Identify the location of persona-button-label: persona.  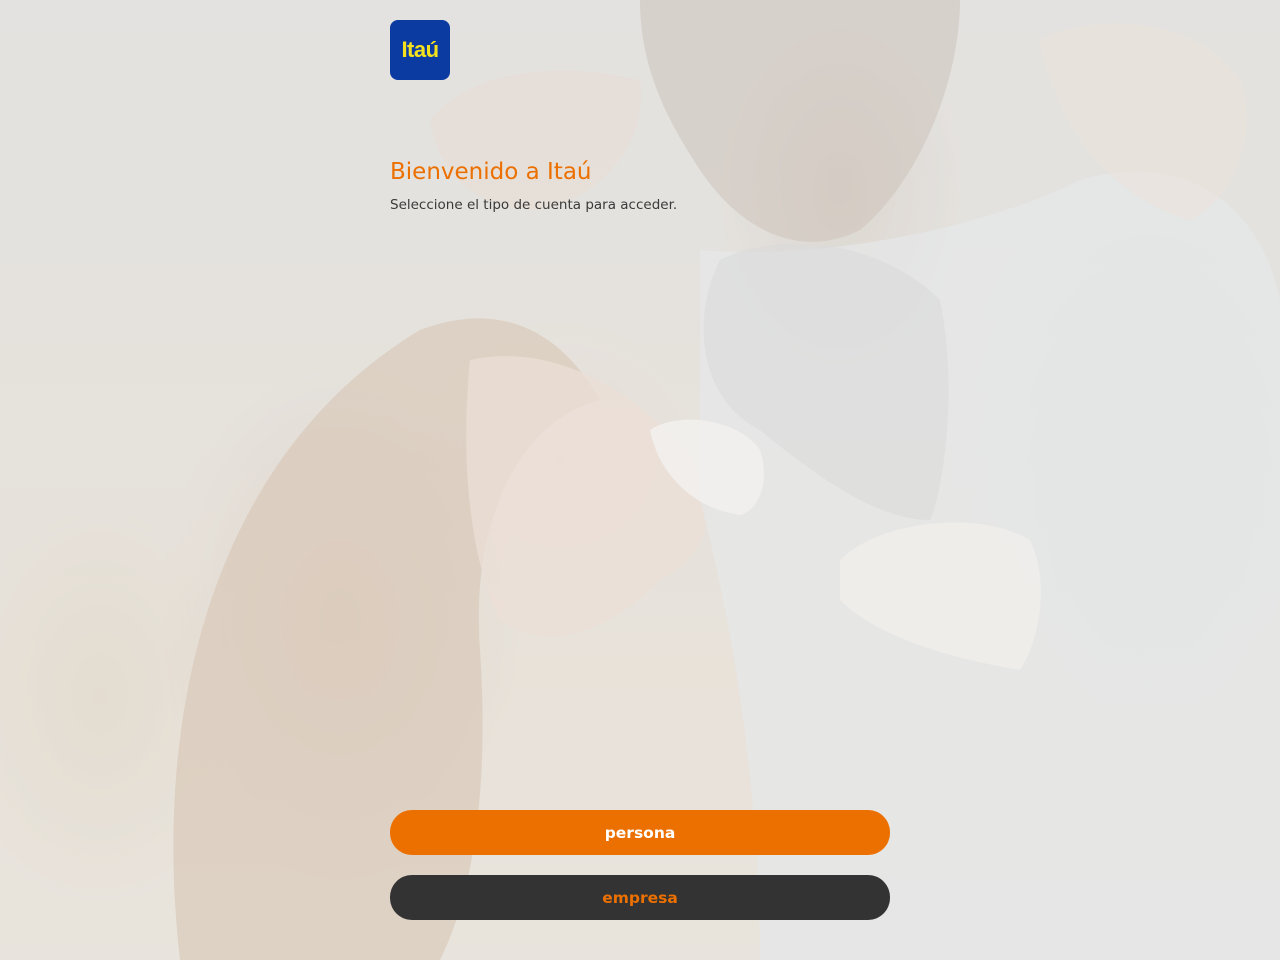
(640, 832).